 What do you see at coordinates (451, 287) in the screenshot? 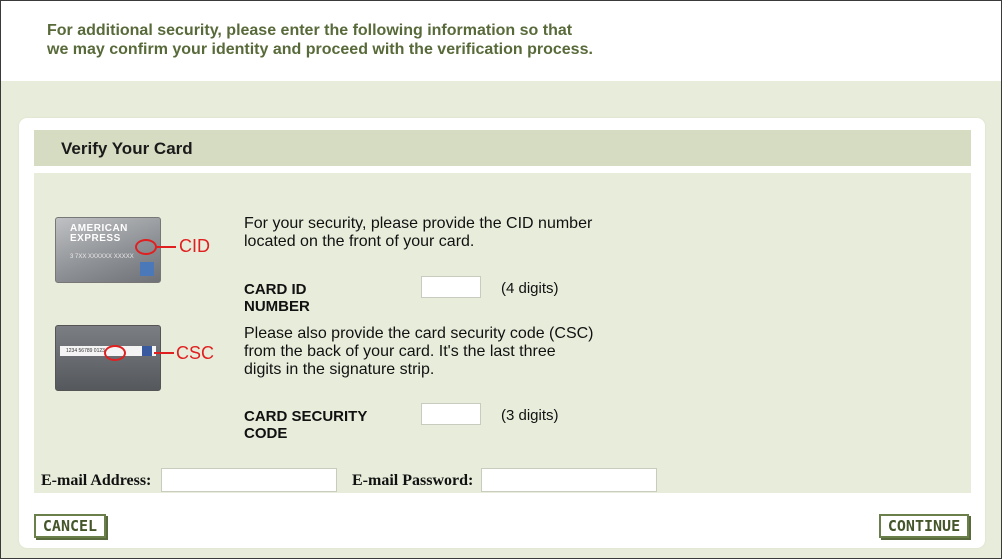
I see `card-id-input` at bounding box center [451, 287].